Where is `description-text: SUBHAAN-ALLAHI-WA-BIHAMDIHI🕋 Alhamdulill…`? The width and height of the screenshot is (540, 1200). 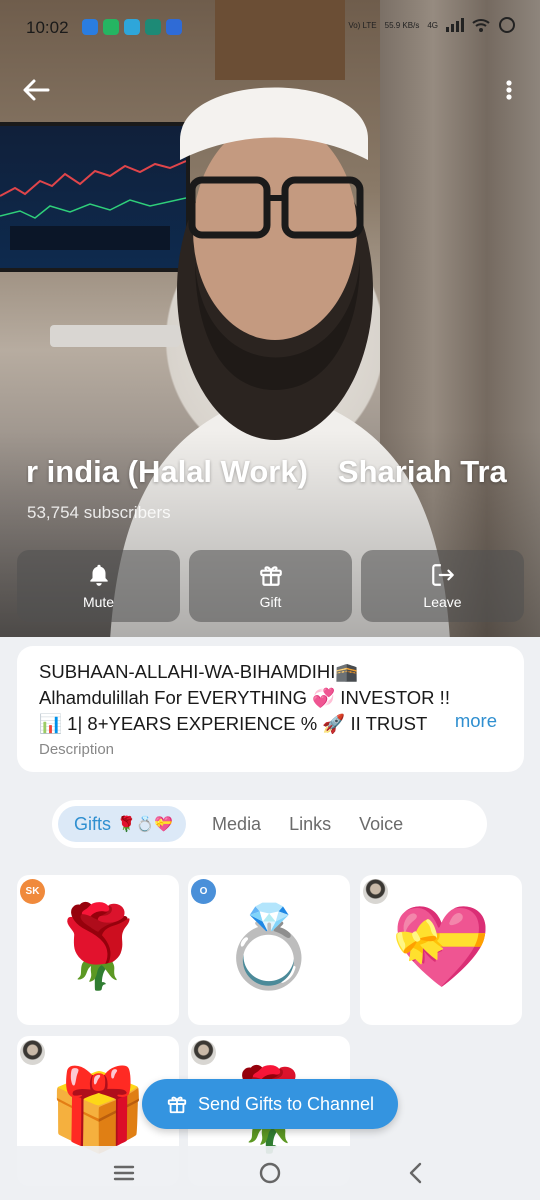
description-text: SUBHAAN-ALLAHI-WA-BIHAMDIHI🕋 Alhamdulill… is located at coordinates (270, 698).